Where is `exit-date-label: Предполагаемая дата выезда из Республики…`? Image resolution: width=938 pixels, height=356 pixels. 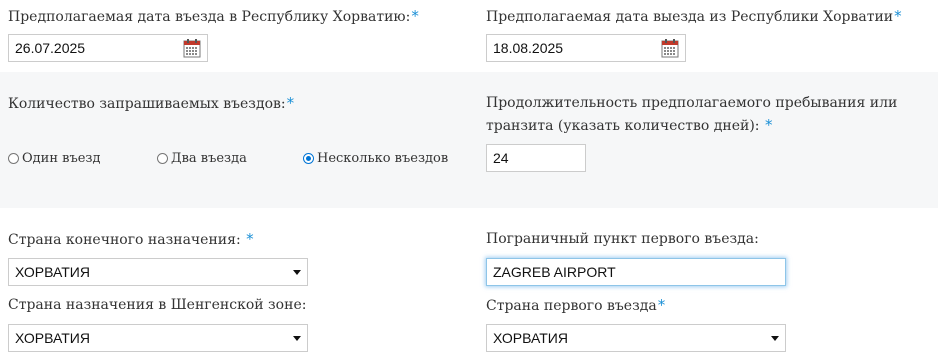
exit-date-label: Предполагаемая дата выезда из Республики… is located at coordinates (694, 16).